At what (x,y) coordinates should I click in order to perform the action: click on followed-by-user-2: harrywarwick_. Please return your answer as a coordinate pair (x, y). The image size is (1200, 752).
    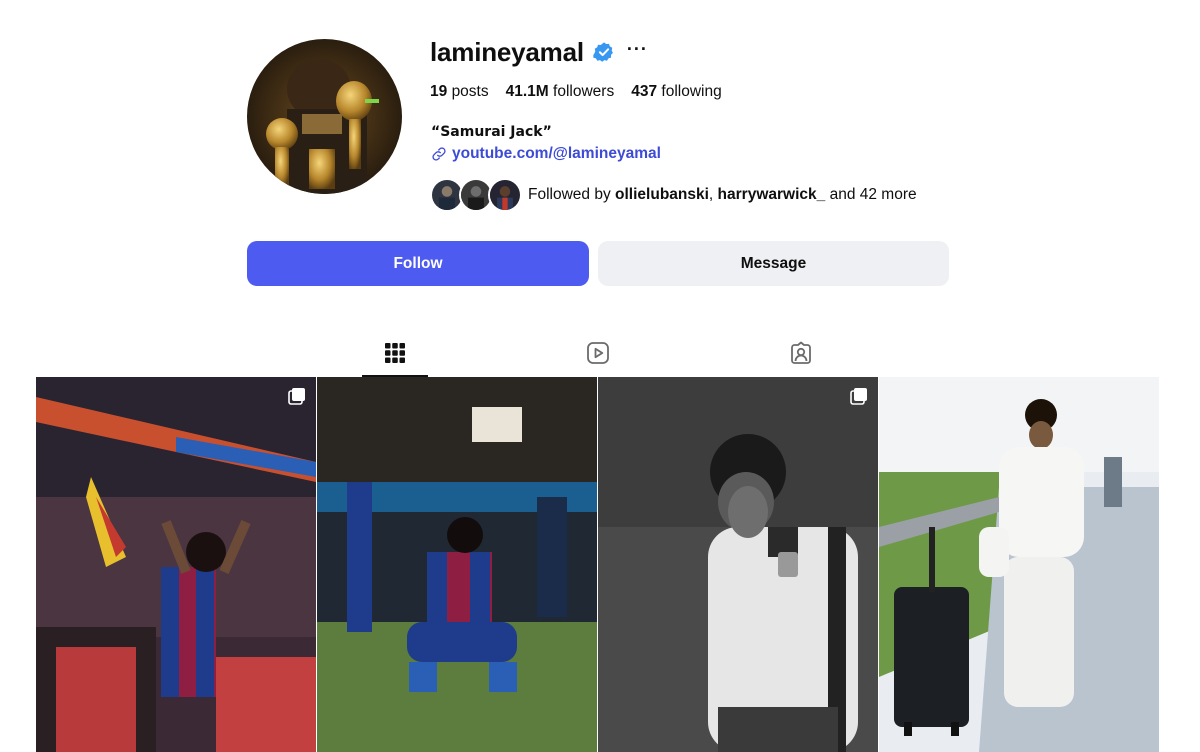
    Looking at the image, I should click on (772, 194).